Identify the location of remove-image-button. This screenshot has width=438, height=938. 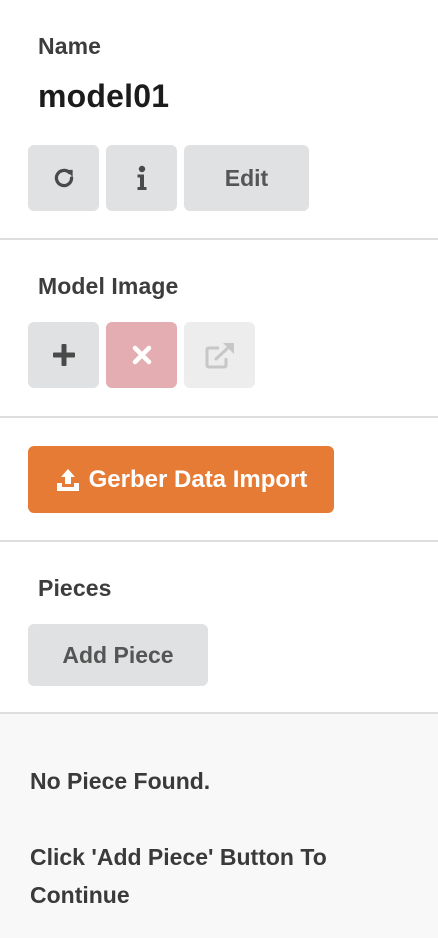
(141, 355).